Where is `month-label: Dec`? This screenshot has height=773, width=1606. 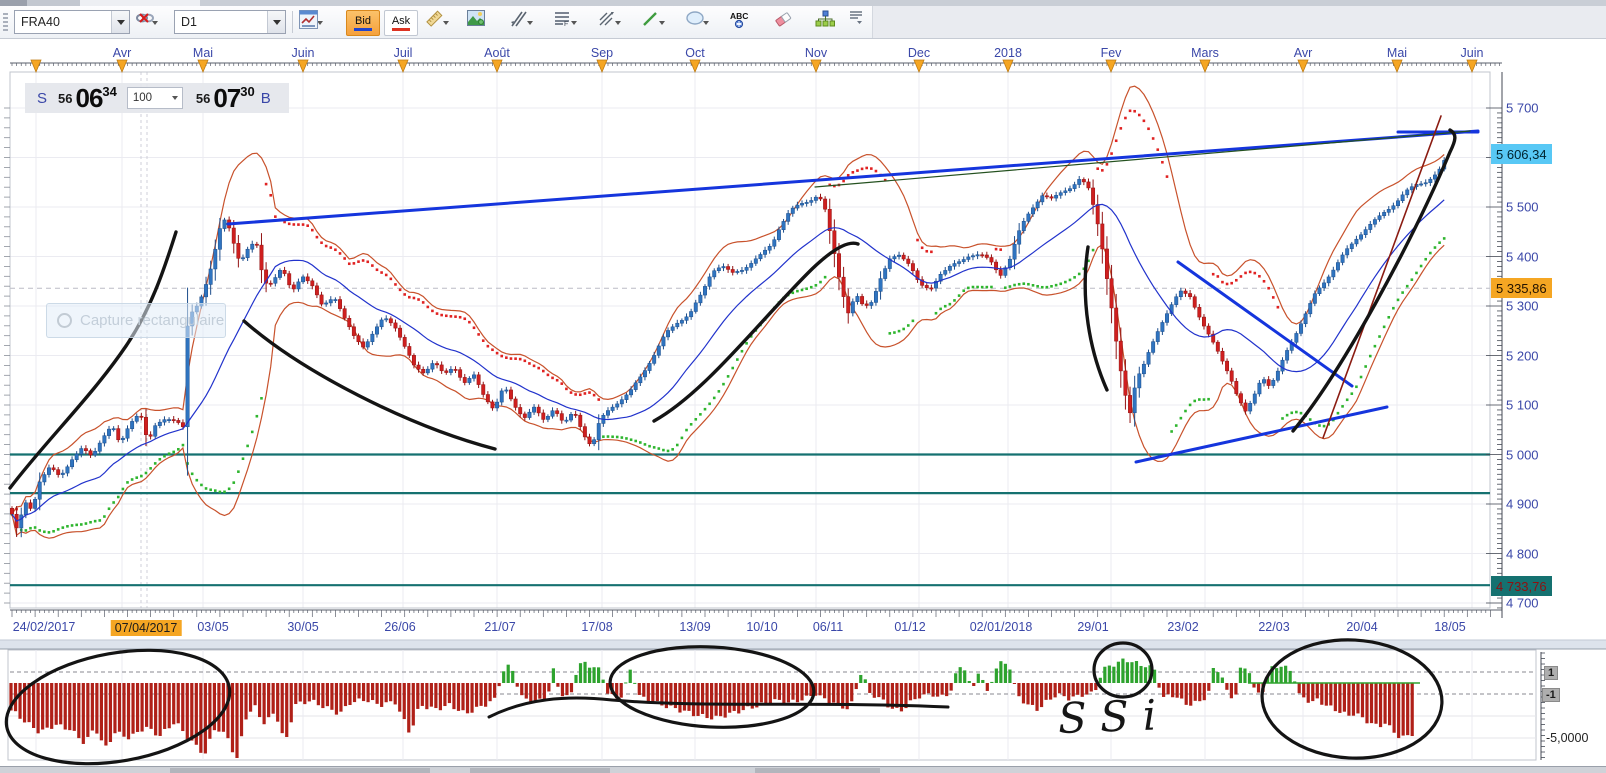
month-label: Dec is located at coordinates (919, 53).